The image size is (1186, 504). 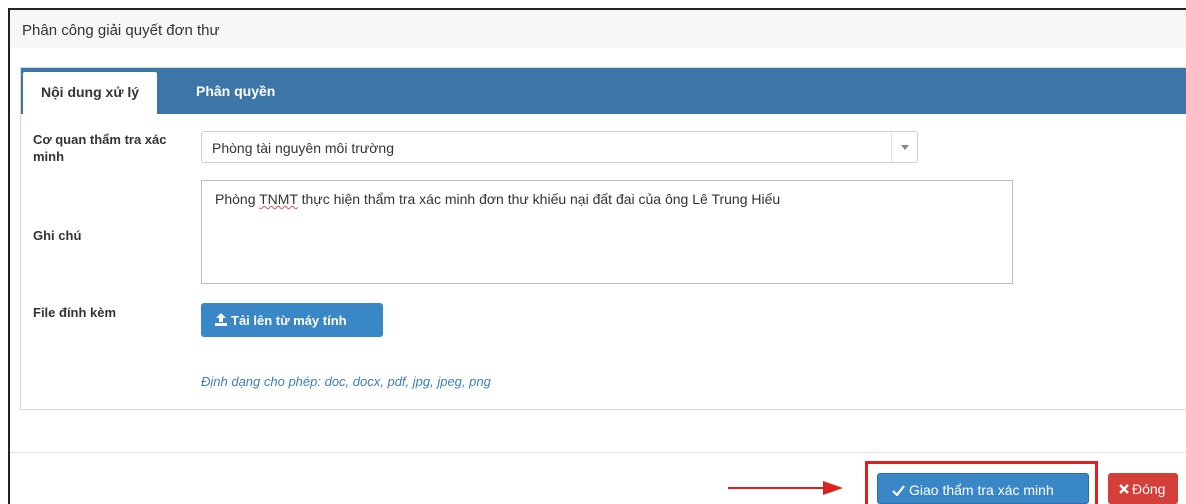 What do you see at coordinates (100, 148) in the screenshot?
I see `agency-label: Cơ quan thẩm tra xác minh` at bounding box center [100, 148].